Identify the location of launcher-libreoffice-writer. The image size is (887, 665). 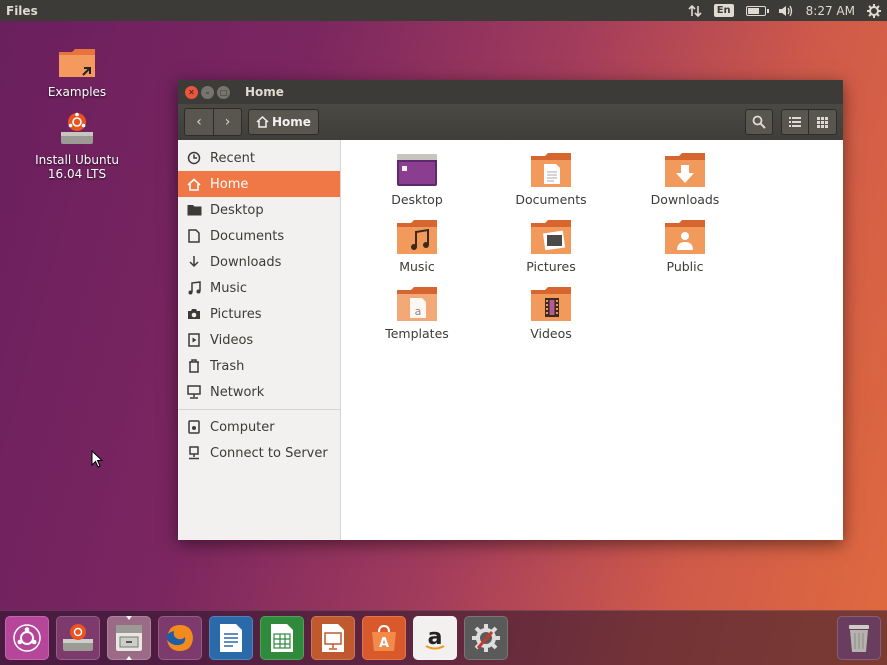
(231, 638).